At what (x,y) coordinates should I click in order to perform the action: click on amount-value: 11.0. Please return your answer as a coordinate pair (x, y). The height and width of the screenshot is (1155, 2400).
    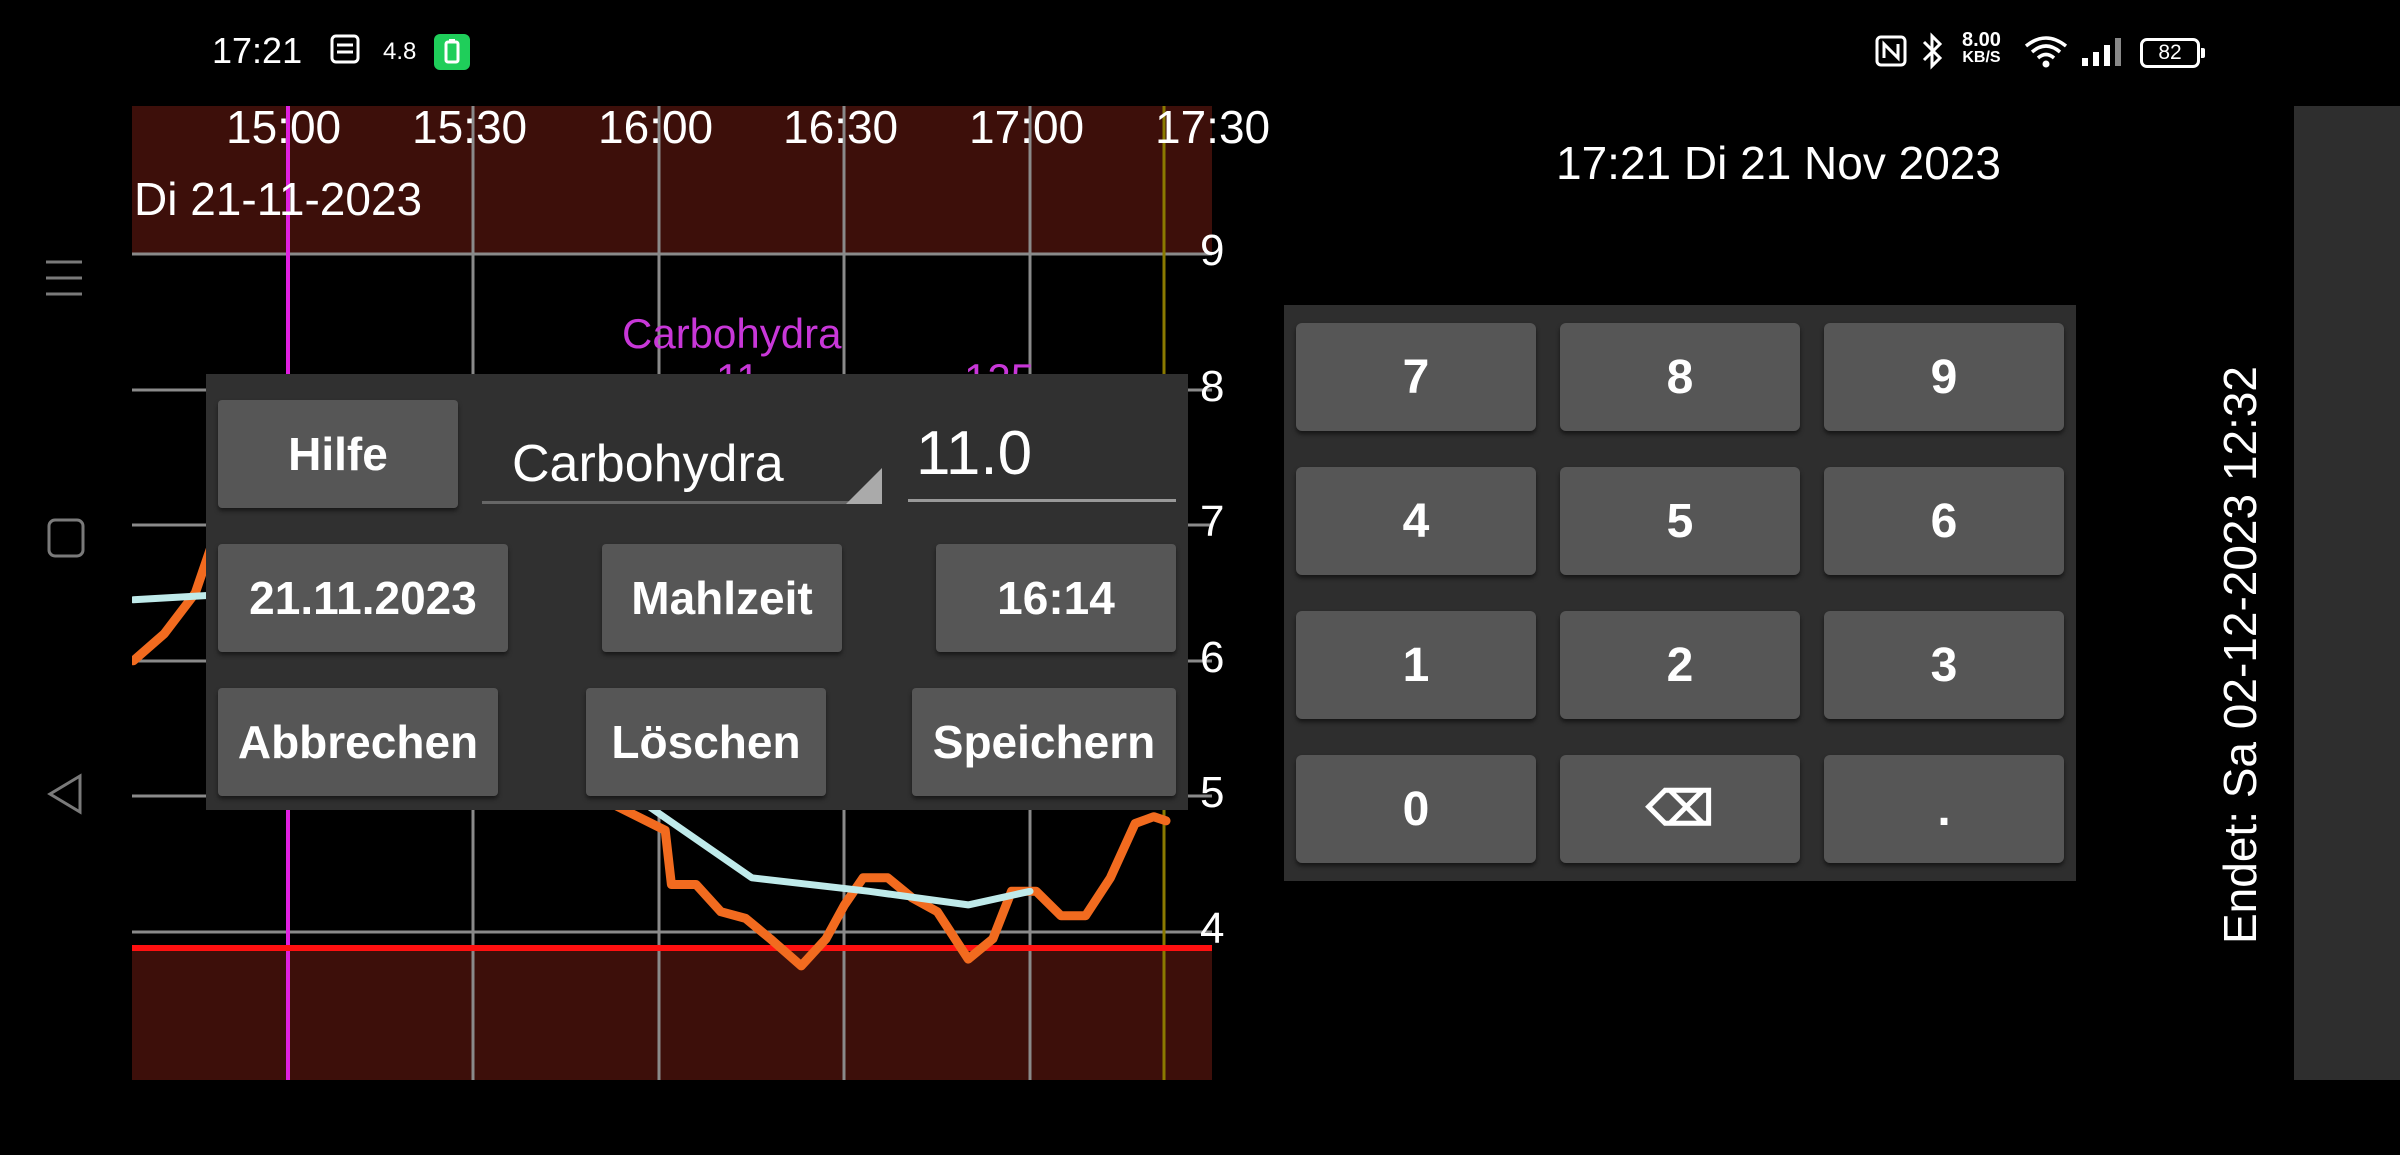
    Looking at the image, I should click on (974, 453).